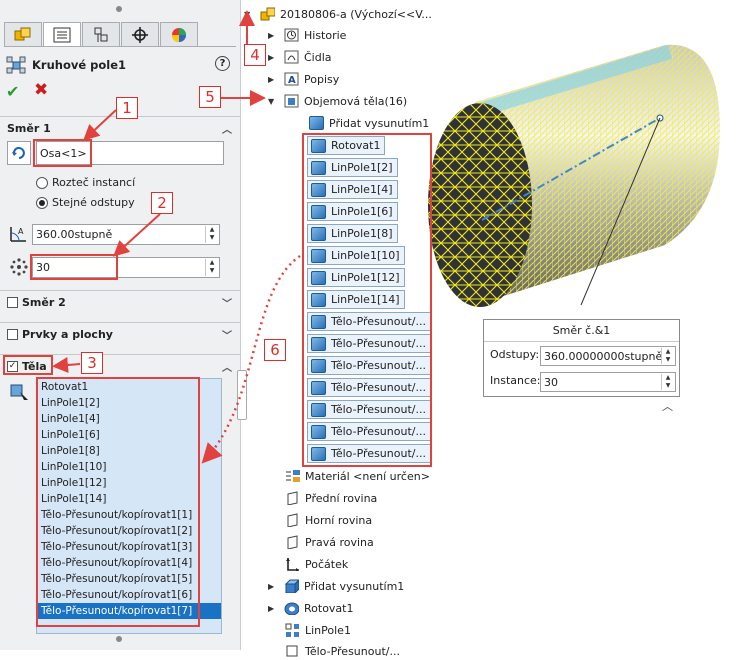  What do you see at coordinates (62, 34) in the screenshot?
I see `tab-property-manager` at bounding box center [62, 34].